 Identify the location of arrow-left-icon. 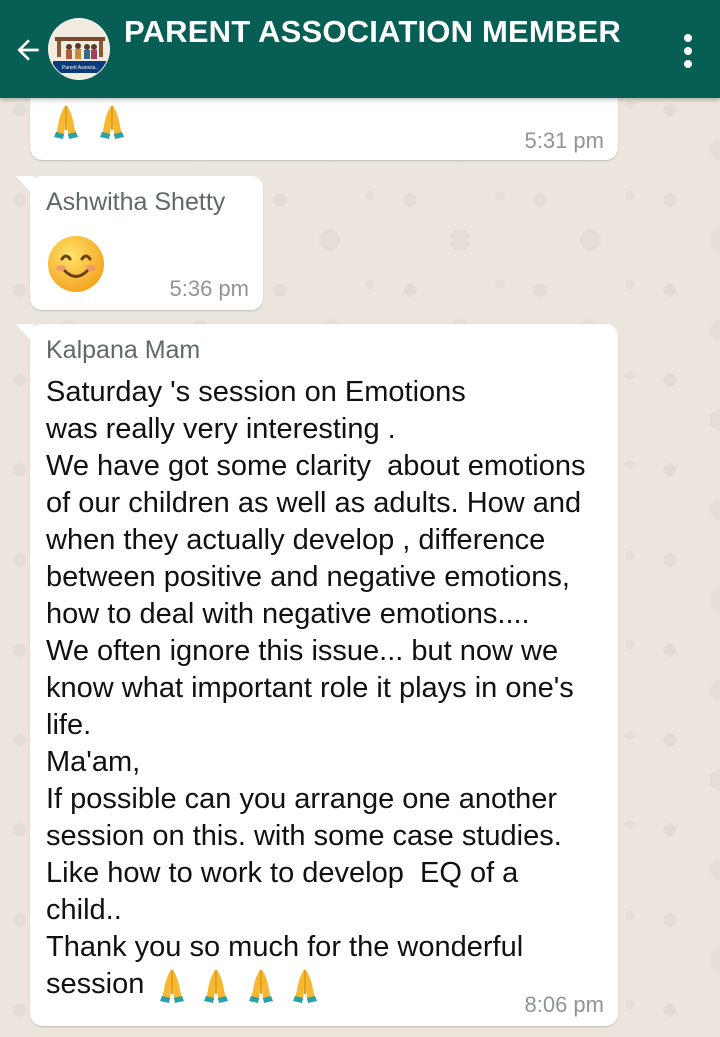
(28, 50).